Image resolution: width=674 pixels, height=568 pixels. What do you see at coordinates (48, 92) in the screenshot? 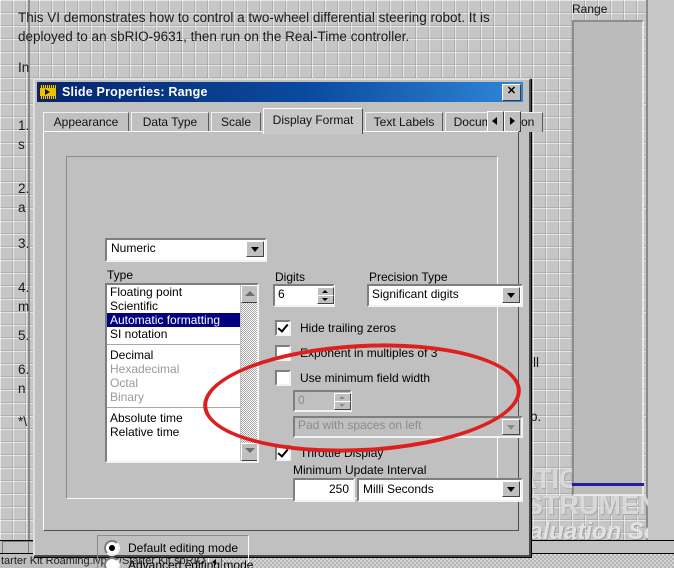
I see `labview-vi-icon` at bounding box center [48, 92].